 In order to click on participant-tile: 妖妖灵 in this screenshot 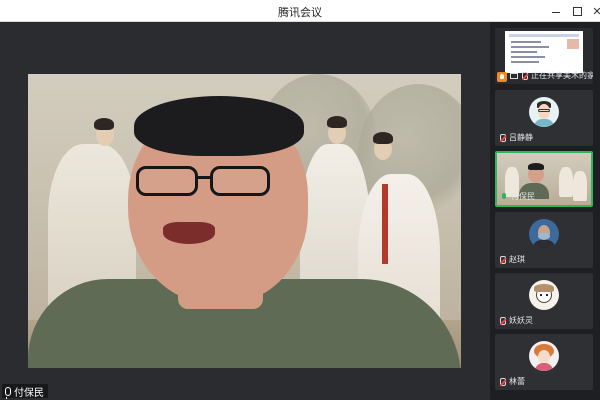, I will do `click(544, 301)`.